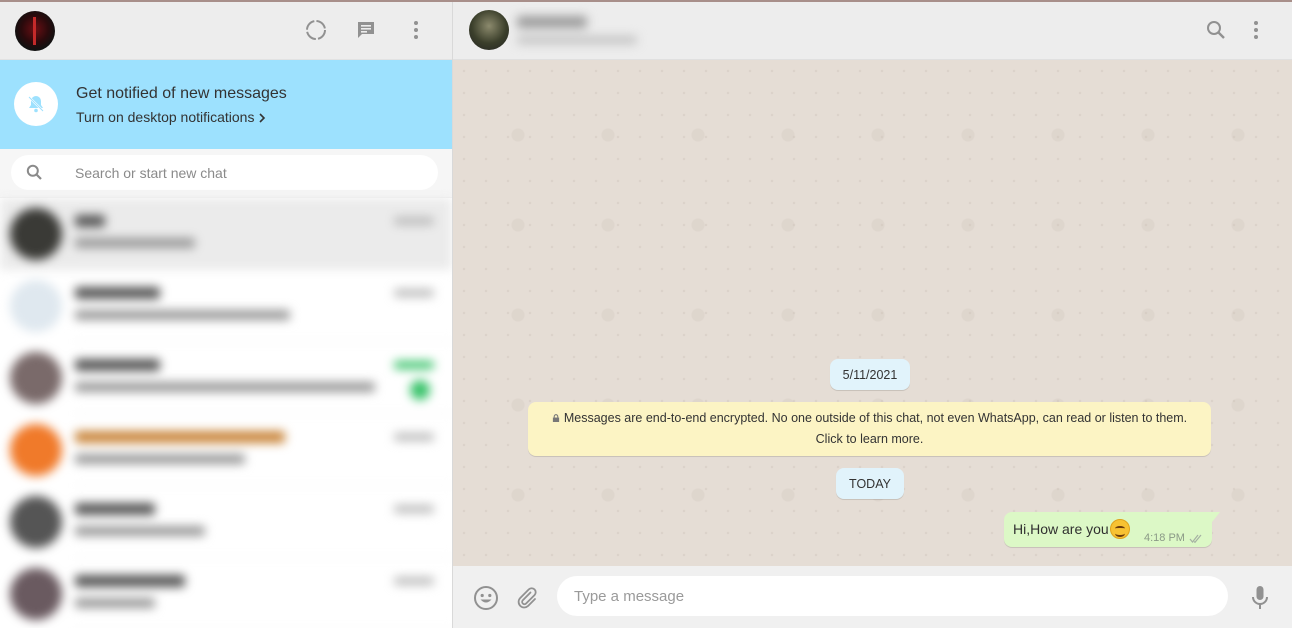 This screenshot has height=628, width=1292. I want to click on contact-avatar, so click(489, 30).